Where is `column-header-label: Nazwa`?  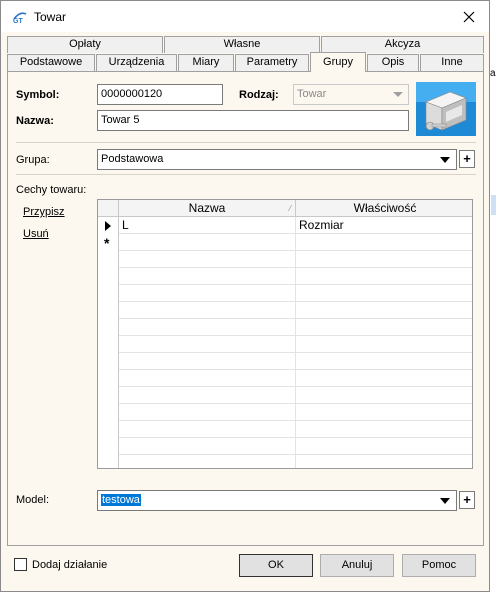 column-header-label: Nazwa is located at coordinates (207, 208).